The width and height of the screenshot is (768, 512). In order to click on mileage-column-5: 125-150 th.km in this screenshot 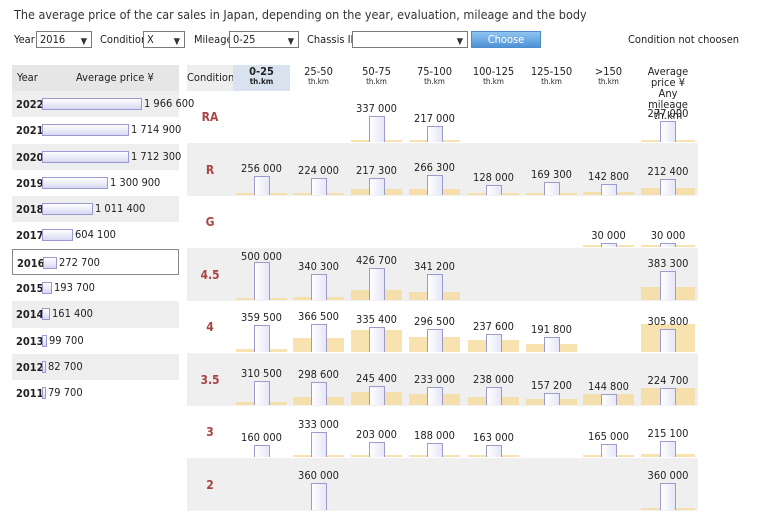, I will do `click(551, 78)`.